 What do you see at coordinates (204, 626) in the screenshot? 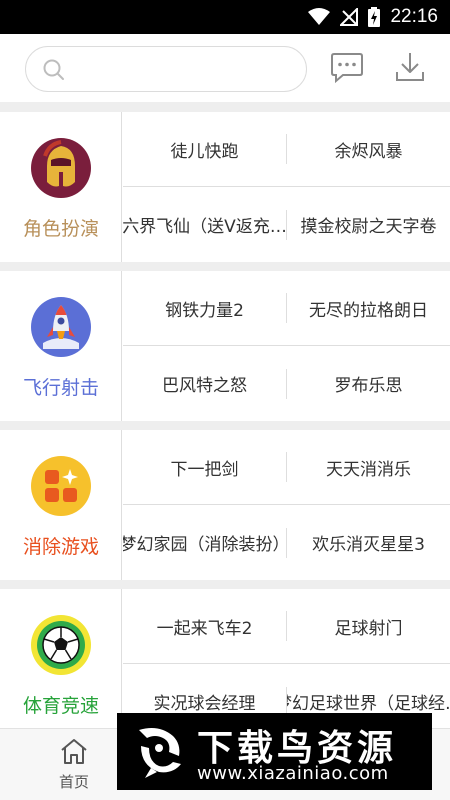
I see `game-link: 一起来飞车2` at bounding box center [204, 626].